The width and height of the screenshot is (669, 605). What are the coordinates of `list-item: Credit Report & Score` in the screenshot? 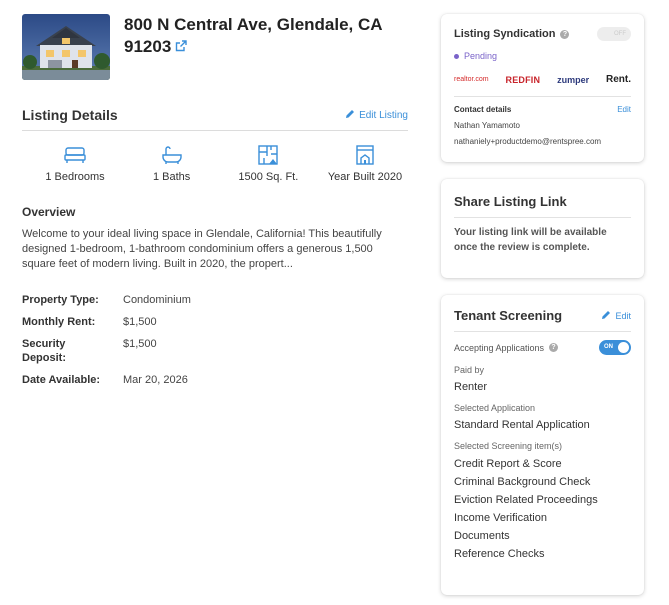 It's located at (508, 464).